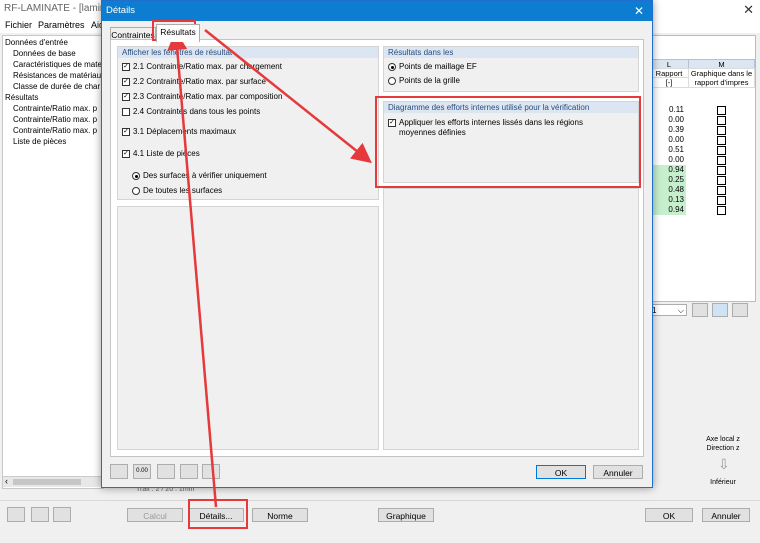 This screenshot has height=543, width=760. What do you see at coordinates (288, 96) in the screenshot?
I see `arrow-tab-to-group` at bounding box center [288, 96].